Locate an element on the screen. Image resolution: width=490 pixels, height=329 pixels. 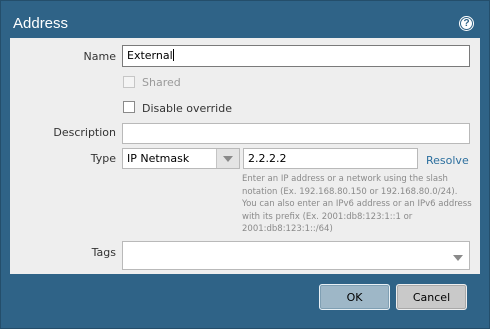
description-label: Description is located at coordinates (84, 132).